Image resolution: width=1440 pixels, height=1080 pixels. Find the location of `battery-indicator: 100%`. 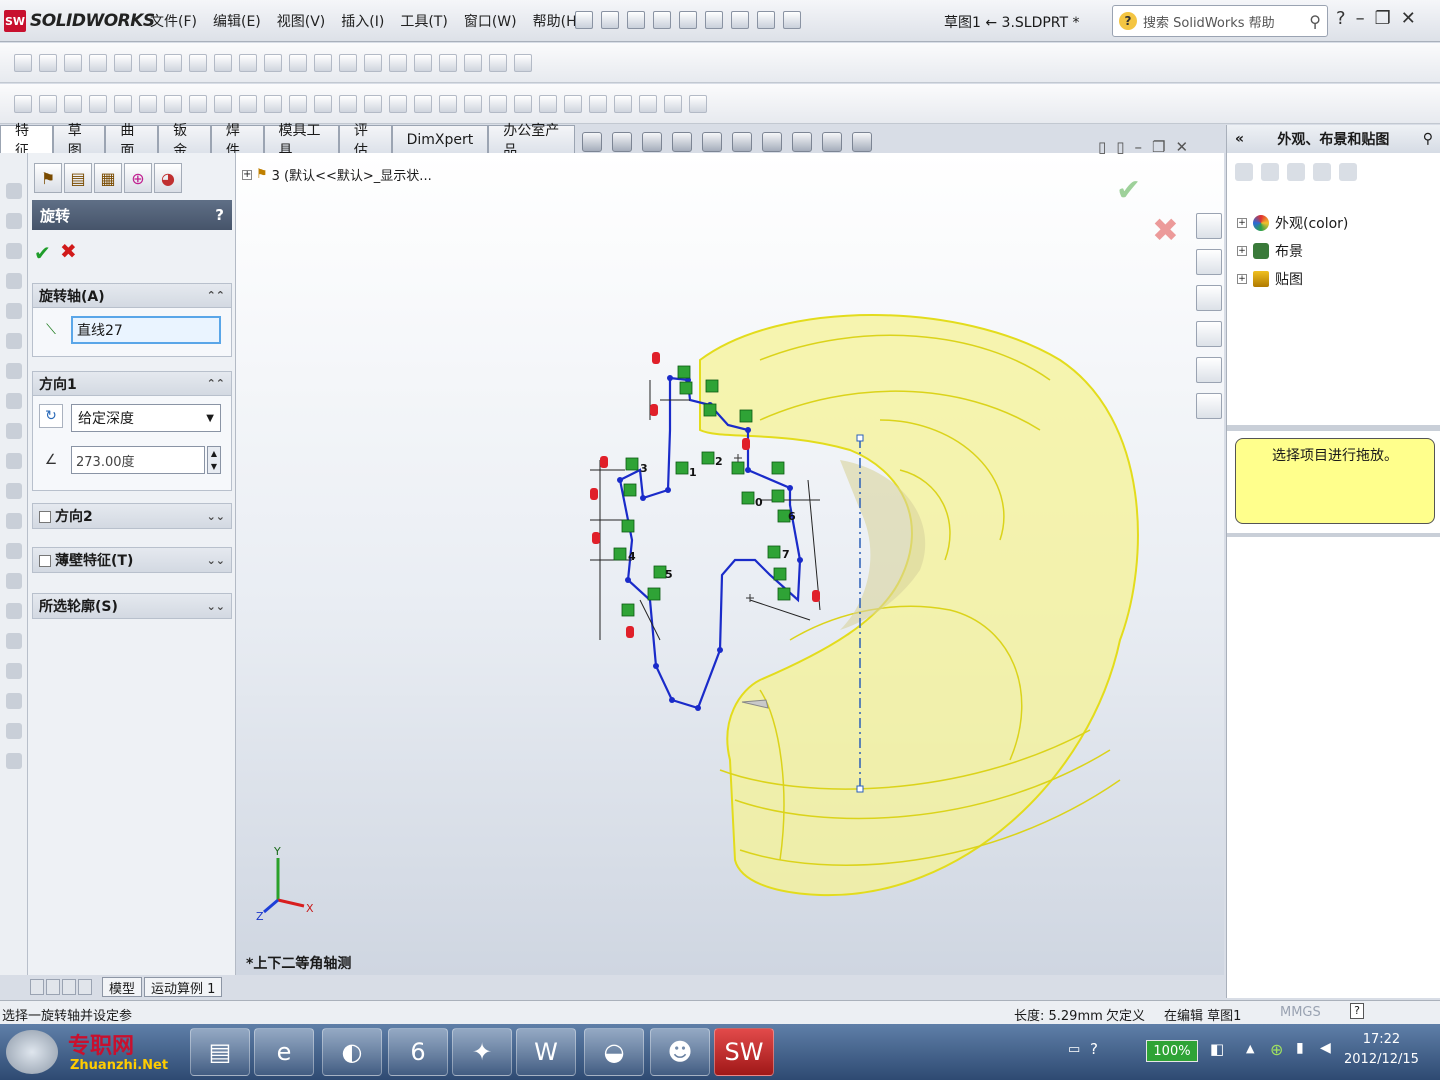

battery-indicator: 100% is located at coordinates (1172, 1051).